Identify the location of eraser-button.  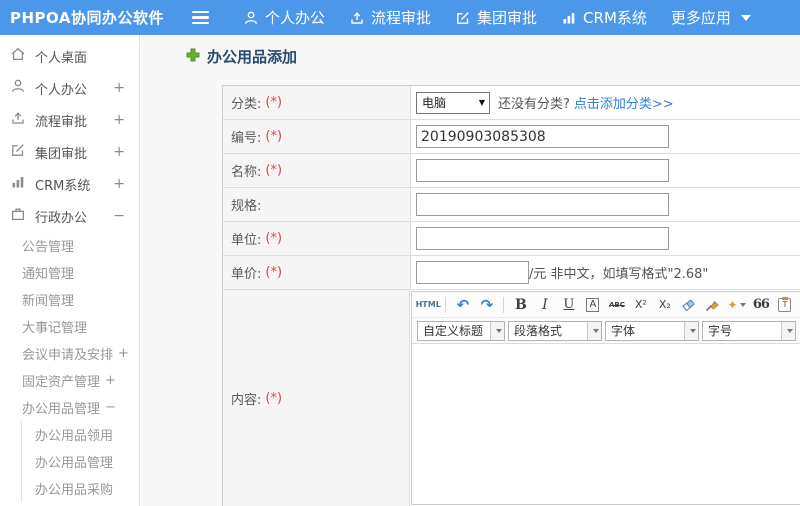
(688, 304).